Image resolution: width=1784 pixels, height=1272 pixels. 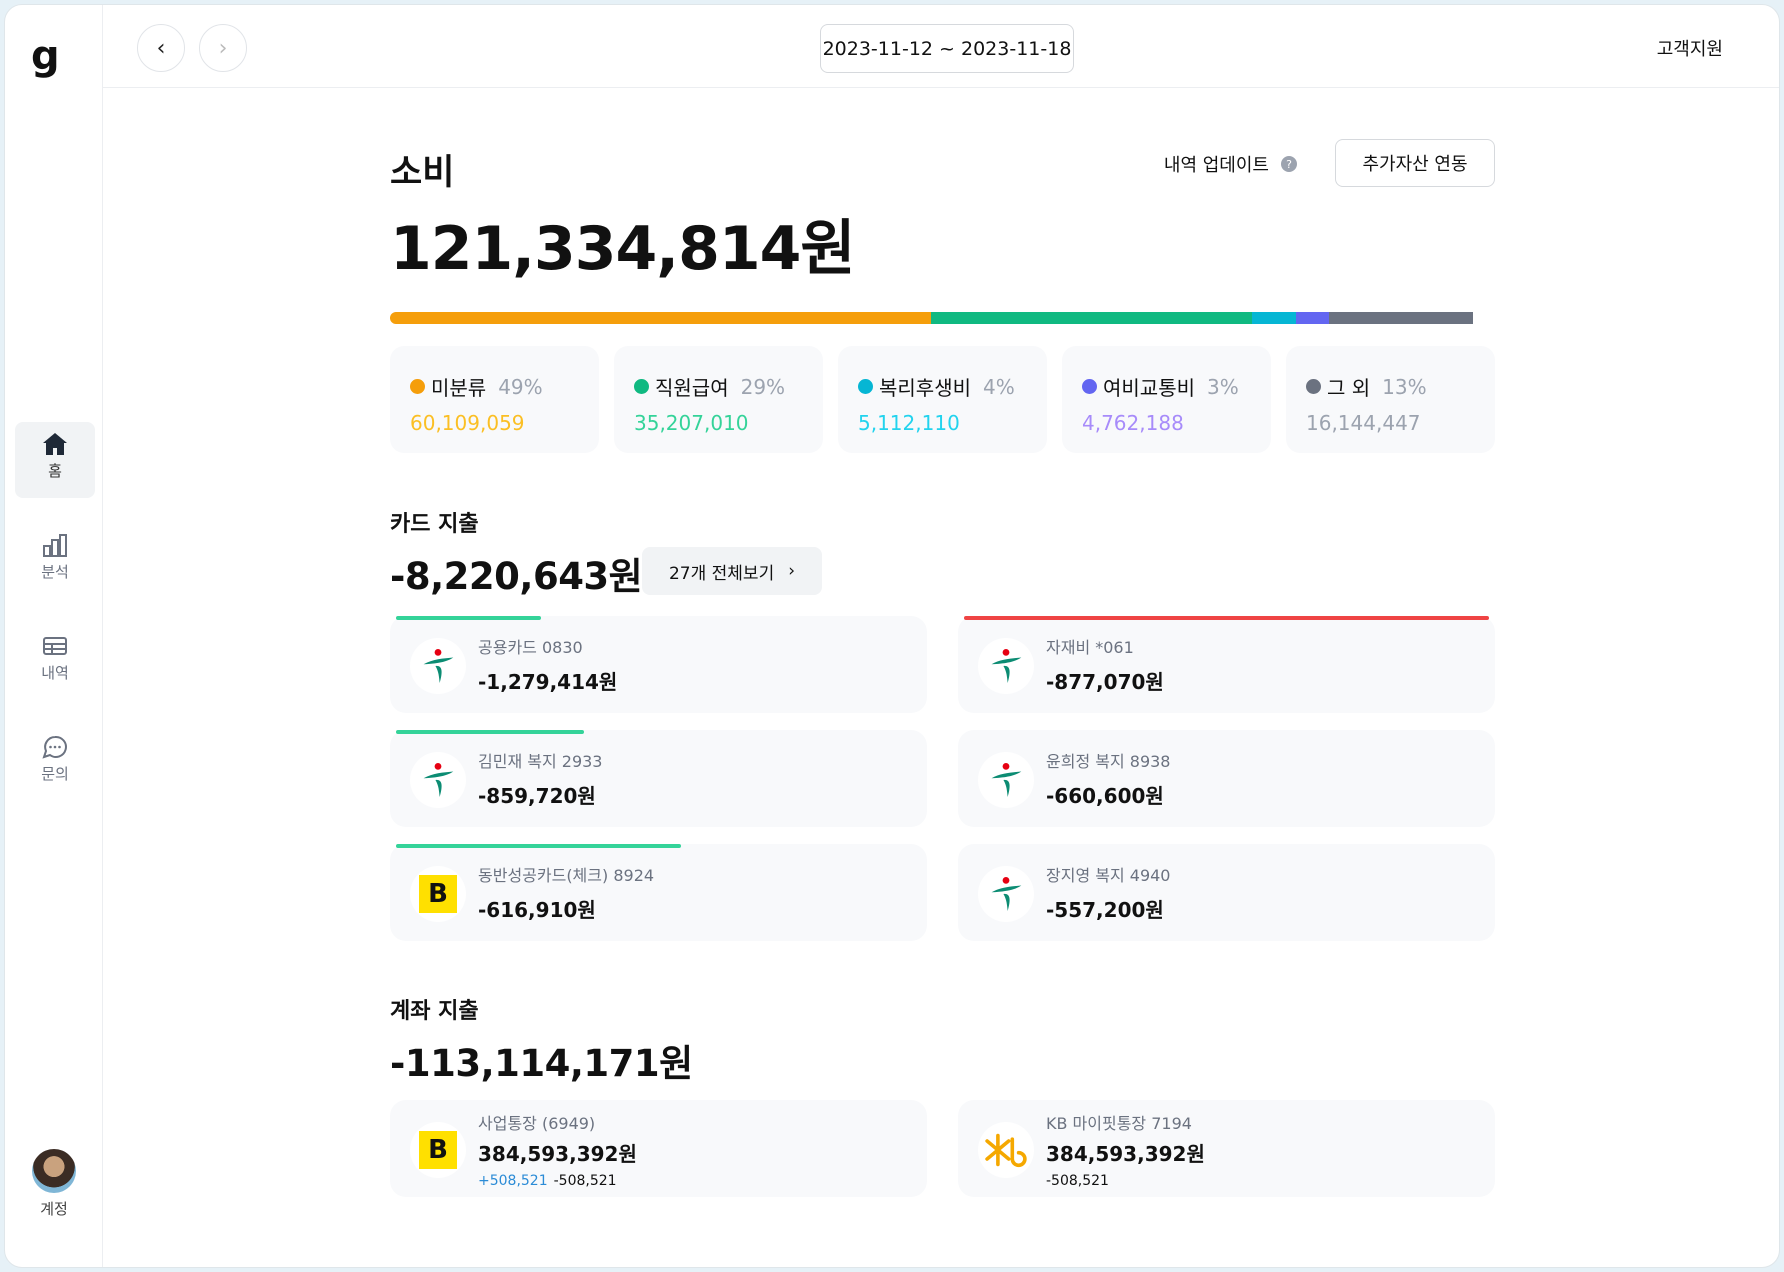 What do you see at coordinates (55, 572) in the screenshot?
I see `sidebar-item-label: 분석` at bounding box center [55, 572].